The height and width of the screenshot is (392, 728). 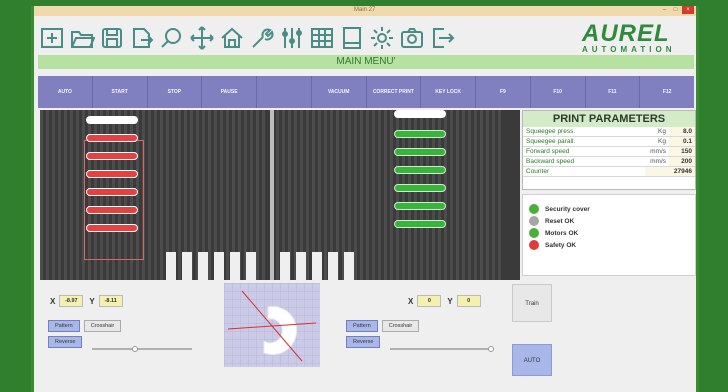 I want to click on fkey-stop: STOP, so click(x=175, y=92).